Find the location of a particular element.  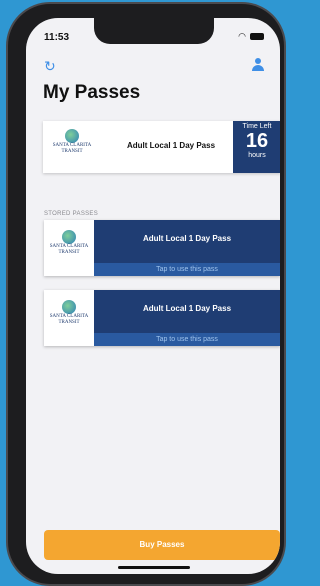

page-title: My Passes is located at coordinates (92, 92).